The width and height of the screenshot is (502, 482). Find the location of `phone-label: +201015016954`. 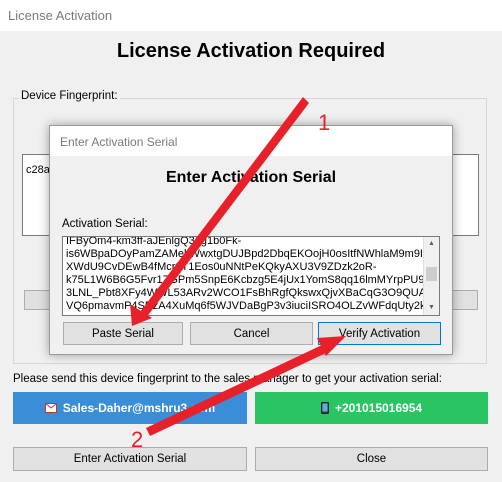

phone-label: +201015016954 is located at coordinates (378, 408).